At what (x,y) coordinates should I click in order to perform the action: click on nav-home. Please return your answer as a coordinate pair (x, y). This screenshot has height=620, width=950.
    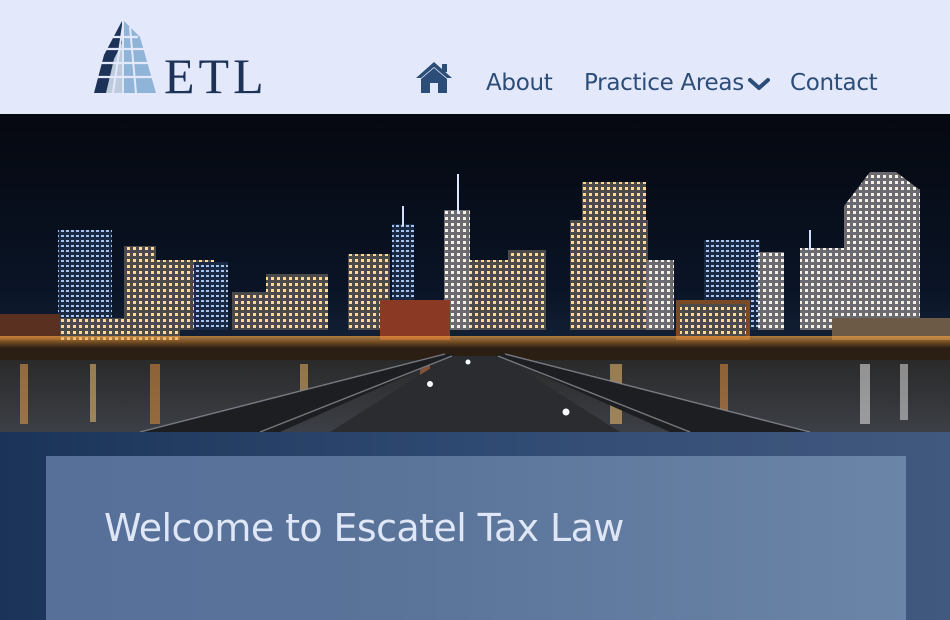
    Looking at the image, I should click on (434, 77).